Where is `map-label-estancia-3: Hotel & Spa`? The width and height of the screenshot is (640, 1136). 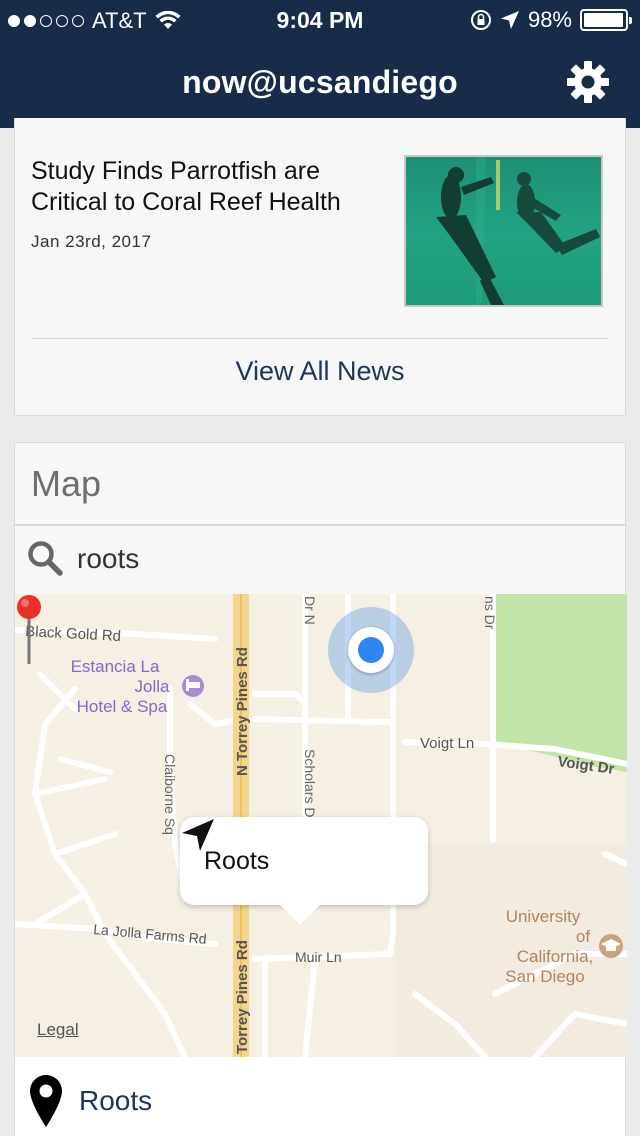 map-label-estancia-3: Hotel & Spa is located at coordinates (122, 706).